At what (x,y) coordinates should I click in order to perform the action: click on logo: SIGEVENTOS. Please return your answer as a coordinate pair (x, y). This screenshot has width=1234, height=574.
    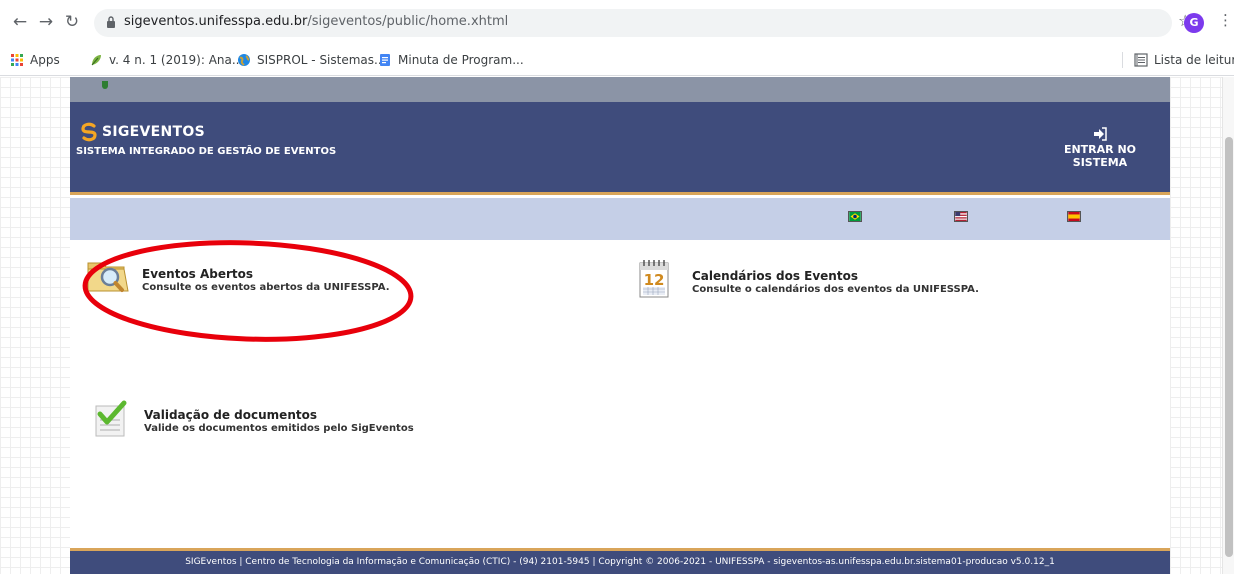
    Looking at the image, I should click on (142, 132).